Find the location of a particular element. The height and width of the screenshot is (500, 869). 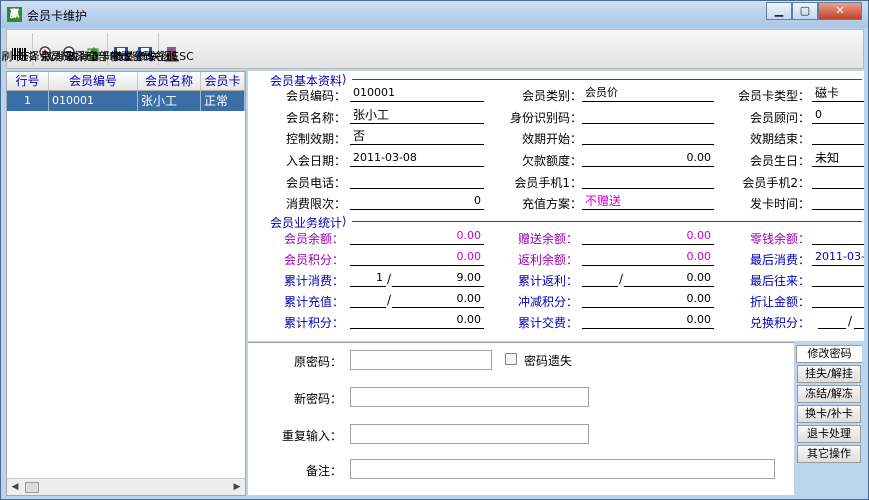

horizontal-scrollbar: ◀ ▶ is located at coordinates (126, 486).